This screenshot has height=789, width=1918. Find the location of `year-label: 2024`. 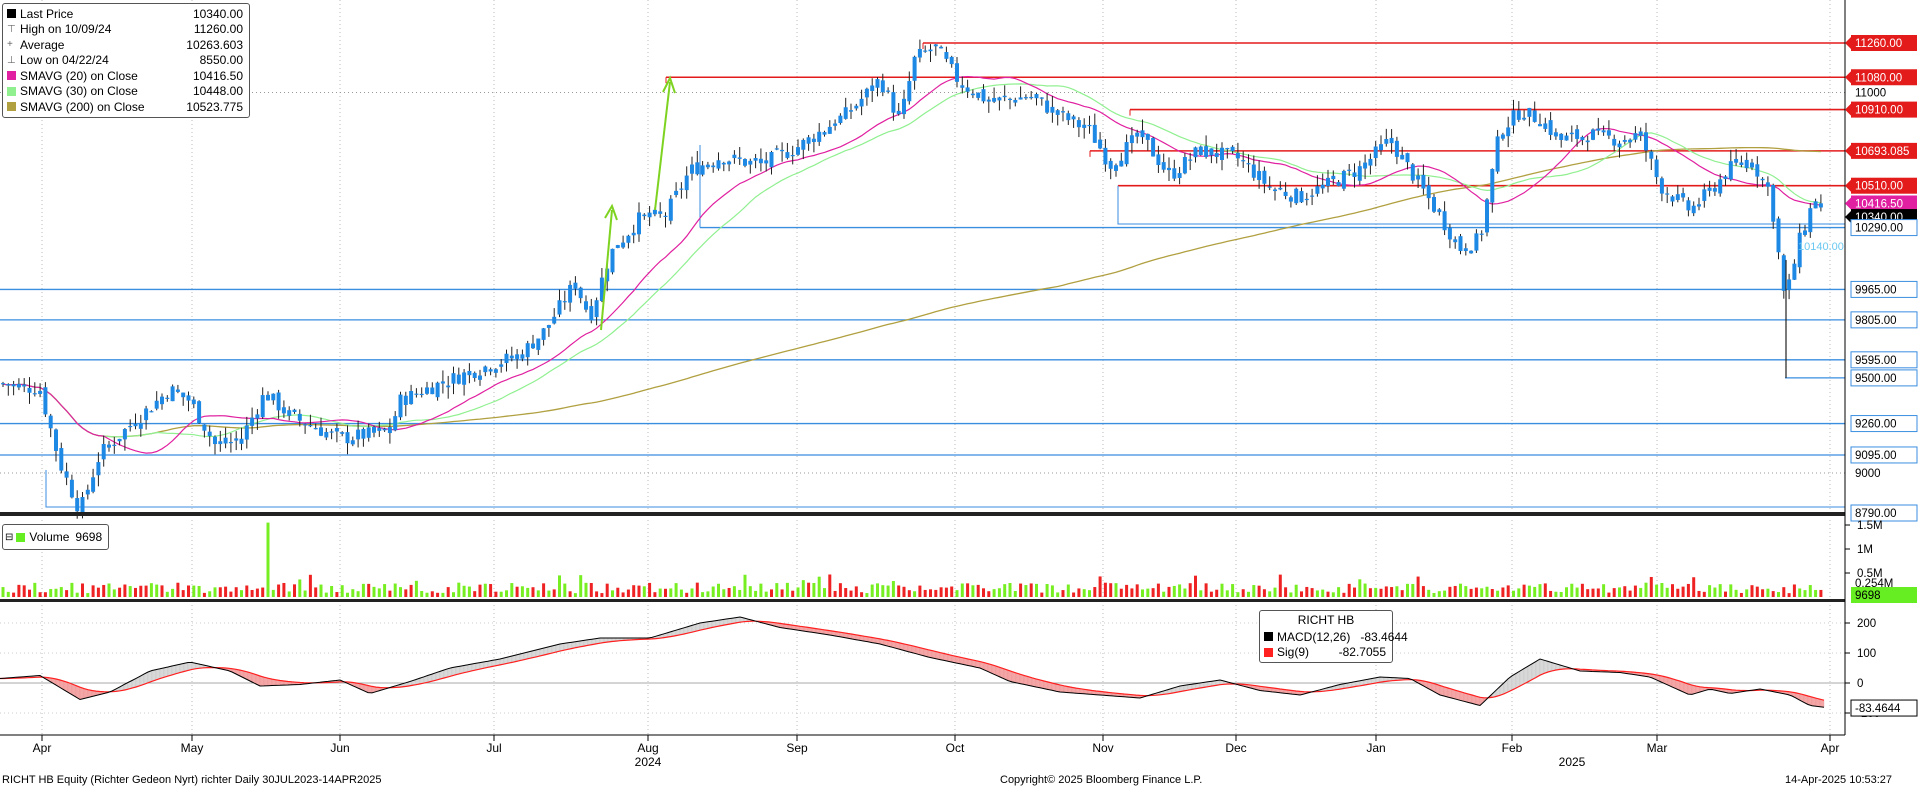

year-label: 2024 is located at coordinates (648, 762).